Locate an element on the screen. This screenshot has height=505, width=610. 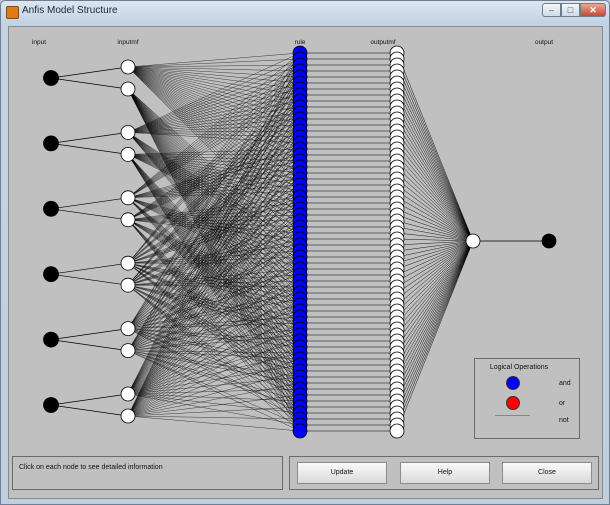
outputmf-node is located at coordinates (397, 431).